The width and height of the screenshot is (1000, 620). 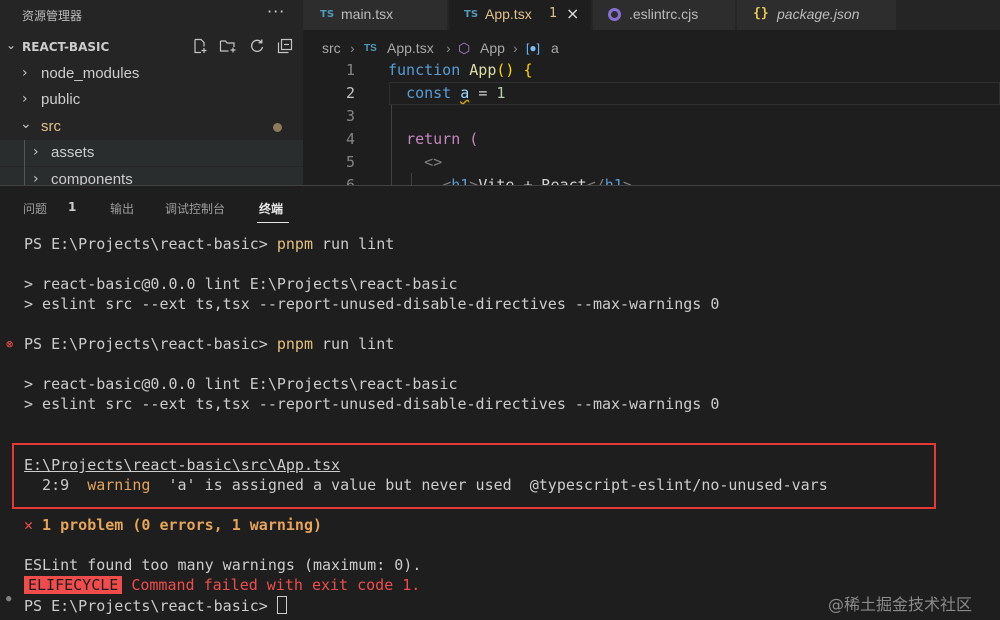 I want to click on modified-dot-icon, so click(x=277, y=127).